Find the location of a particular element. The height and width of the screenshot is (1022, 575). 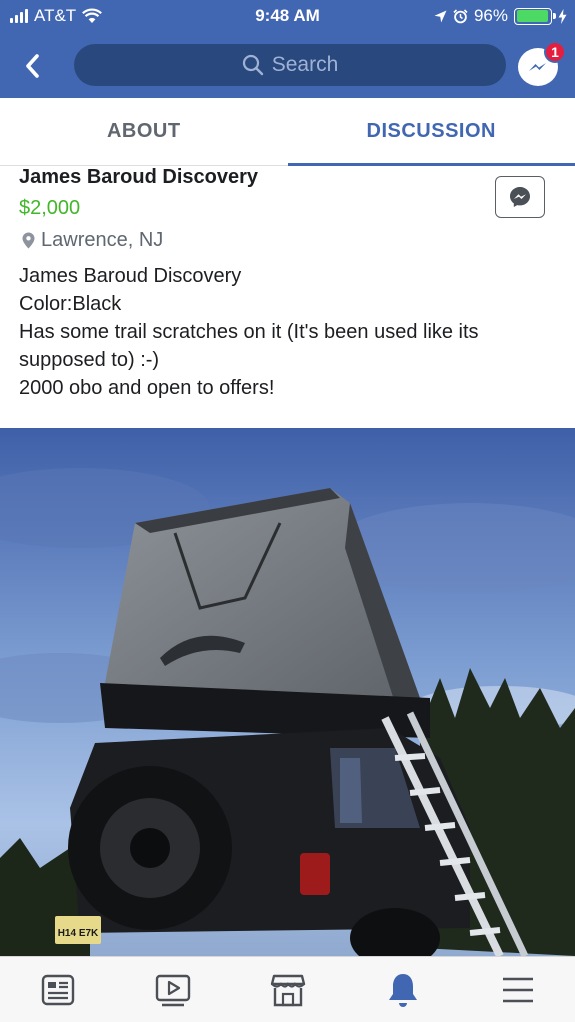

status-right: 96% is located at coordinates (500, 16).